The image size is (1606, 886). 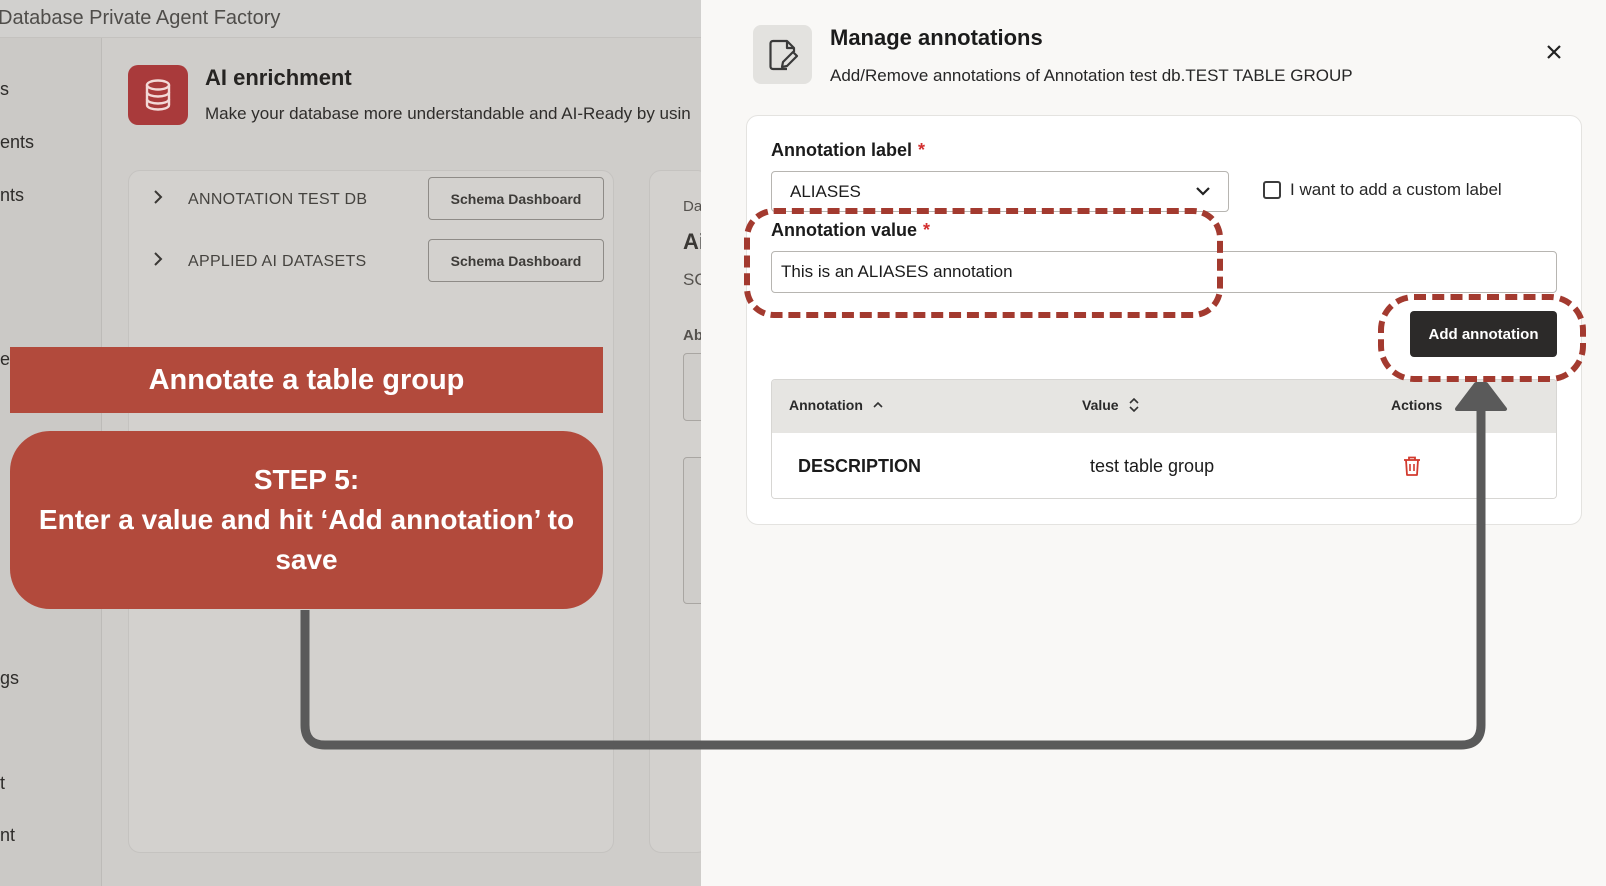 What do you see at coordinates (17, 142) in the screenshot?
I see `sidebar-item: ents` at bounding box center [17, 142].